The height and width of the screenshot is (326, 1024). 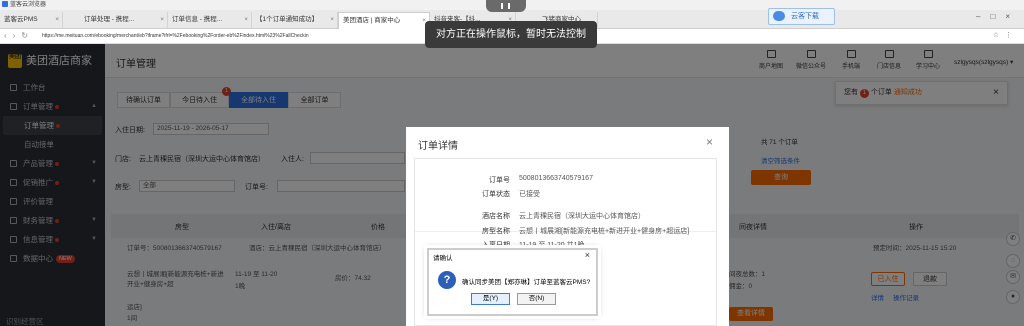 I want to click on field-label: 房型名称, so click(x=496, y=231).